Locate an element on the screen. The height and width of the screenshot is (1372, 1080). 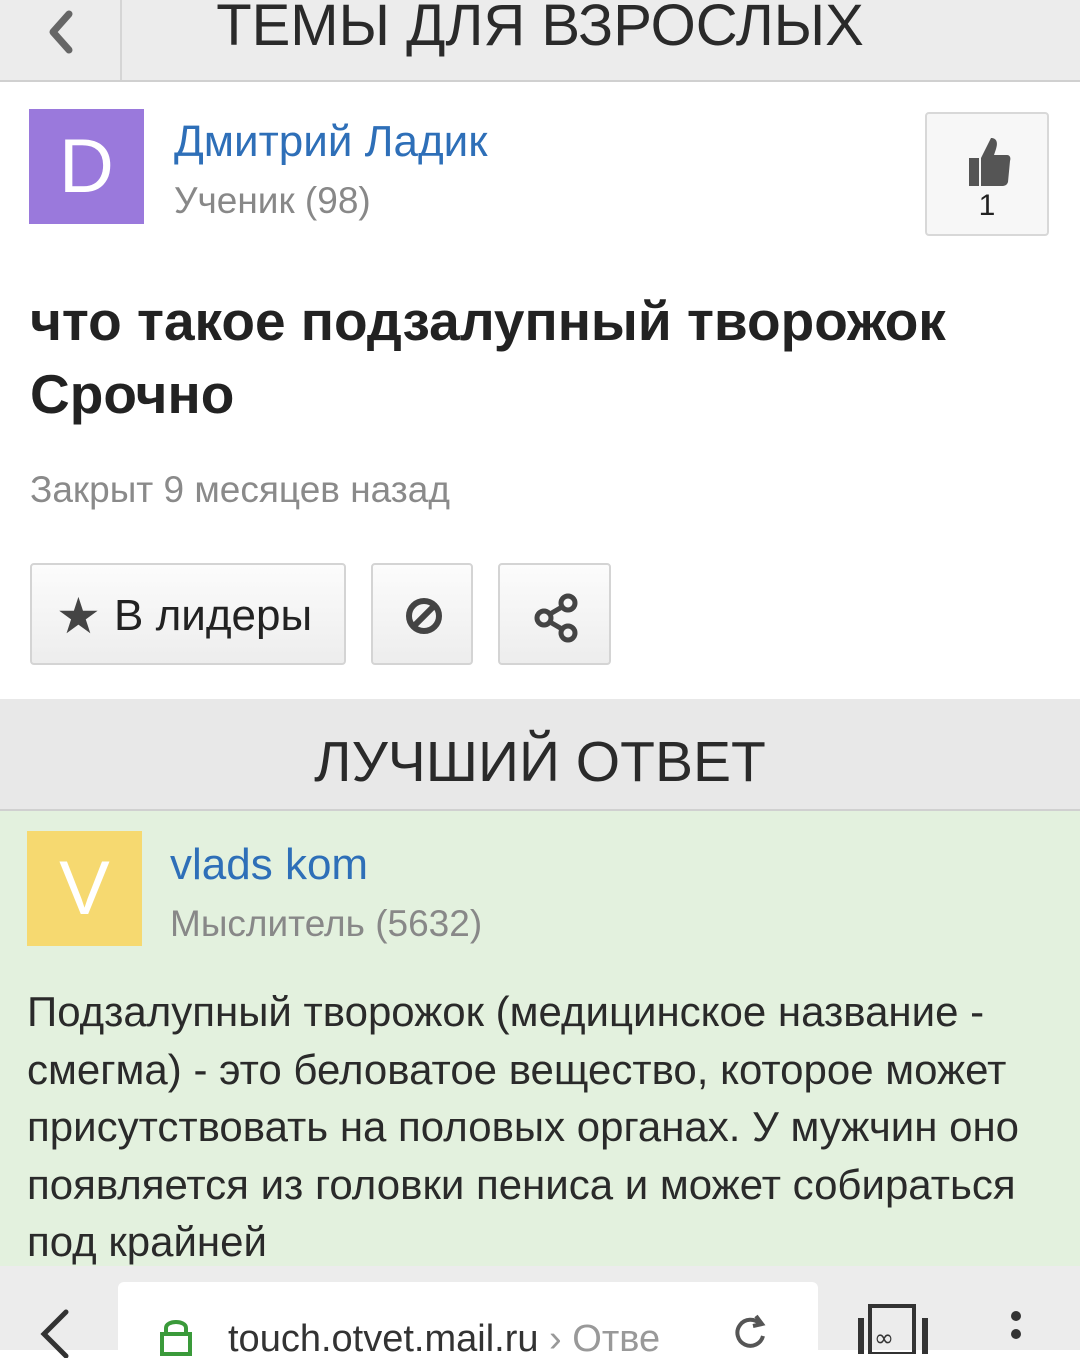
url-text: touch.otvet.mail.ru › Отве is located at coordinates (444, 1339).